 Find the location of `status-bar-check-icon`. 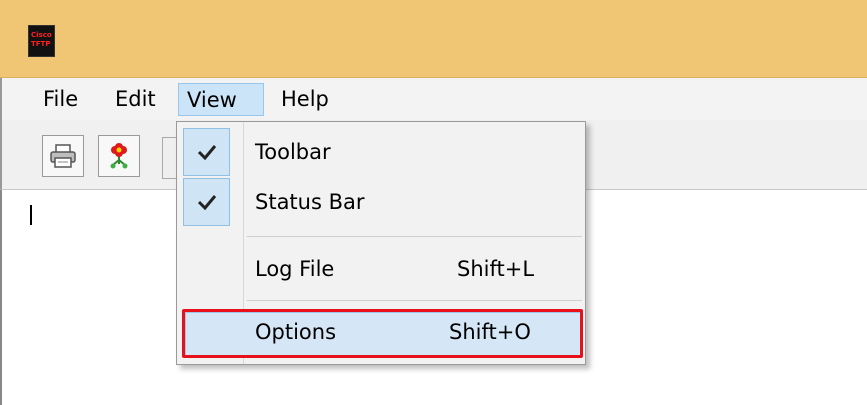

status-bar-check-icon is located at coordinates (206, 202).